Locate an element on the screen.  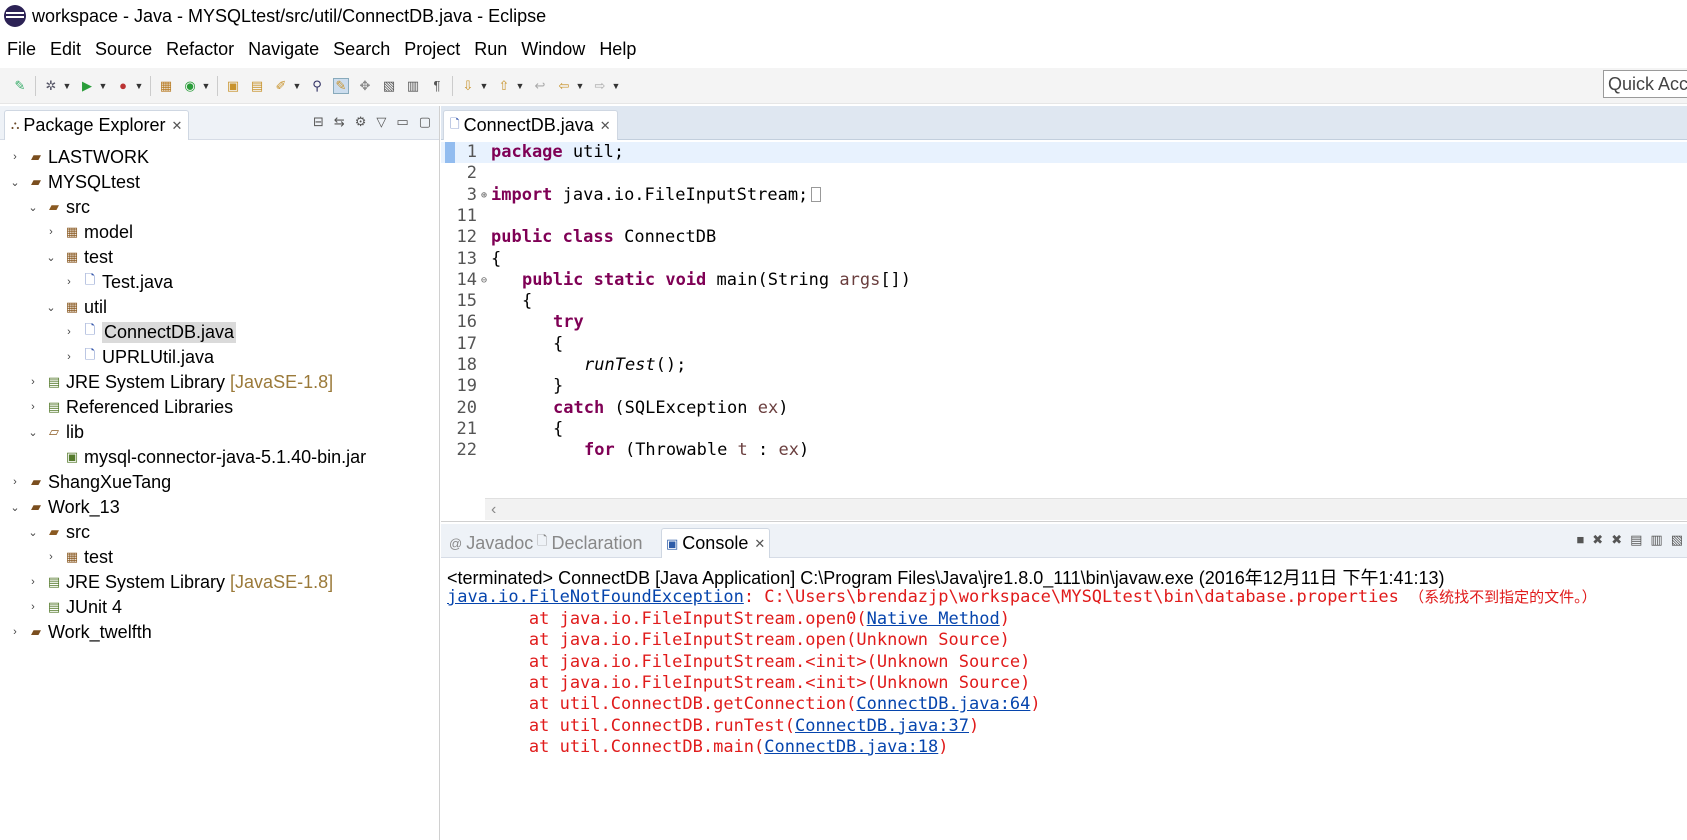
tree-item: › ▤ Referenced Libraries is located at coordinates (129, 407).